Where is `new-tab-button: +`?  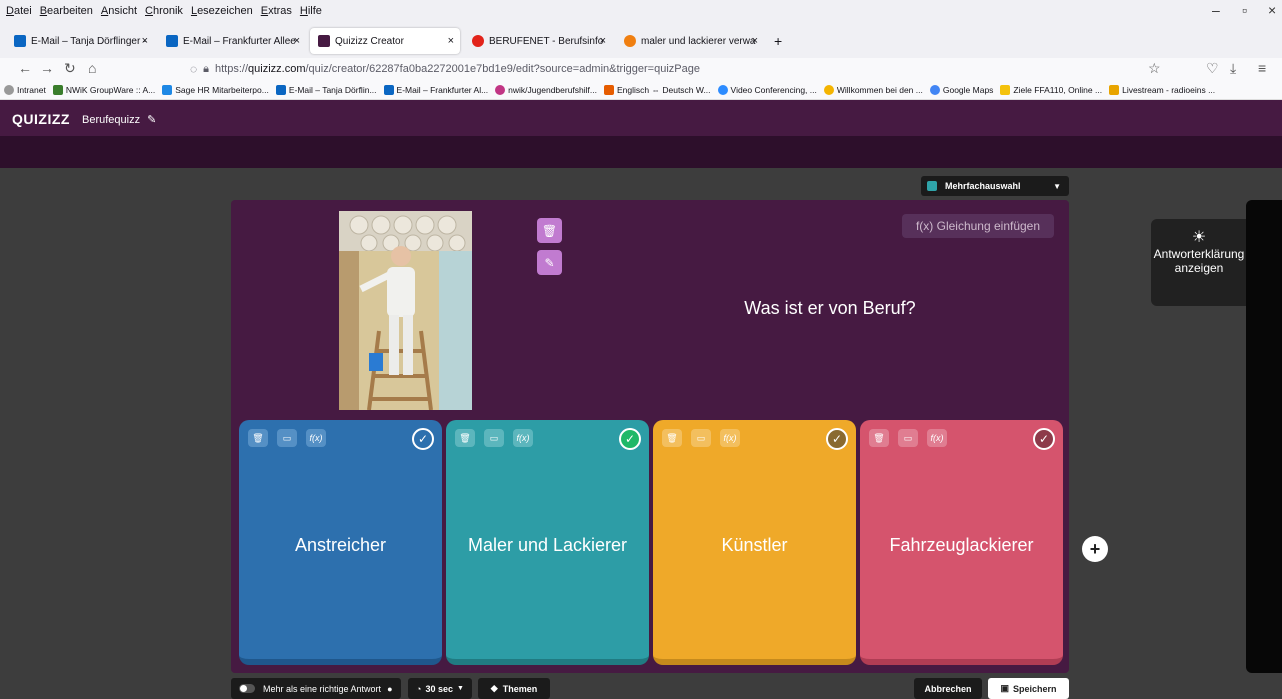 new-tab-button: + is located at coordinates (778, 41).